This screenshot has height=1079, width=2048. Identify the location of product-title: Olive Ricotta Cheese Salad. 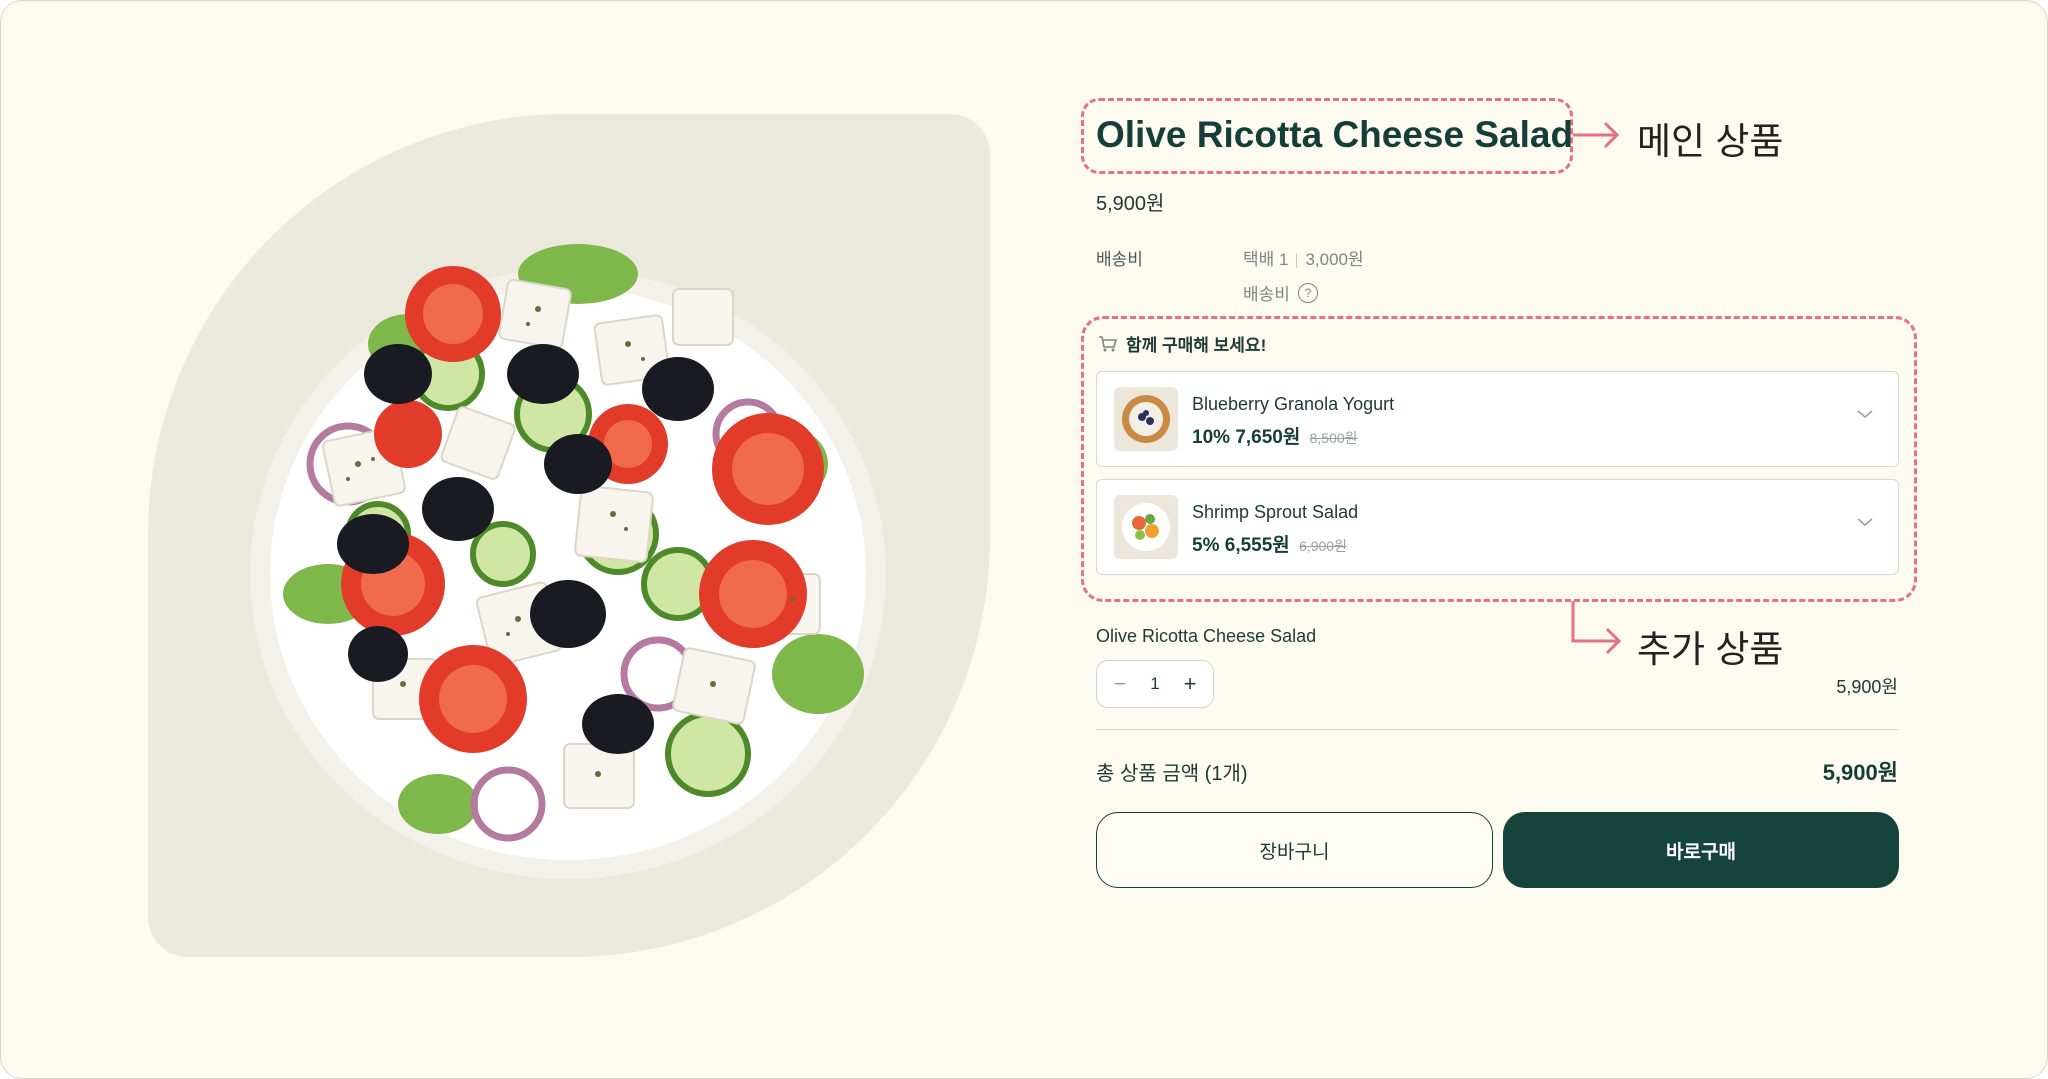
(1335, 134).